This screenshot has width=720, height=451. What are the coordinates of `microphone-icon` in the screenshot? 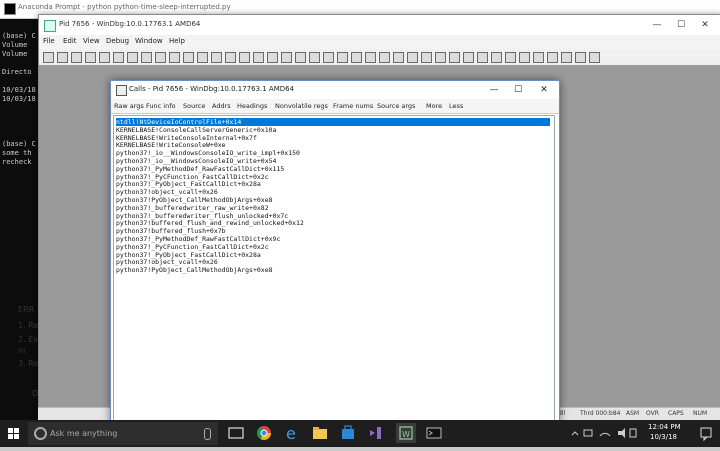 It's located at (207, 434).